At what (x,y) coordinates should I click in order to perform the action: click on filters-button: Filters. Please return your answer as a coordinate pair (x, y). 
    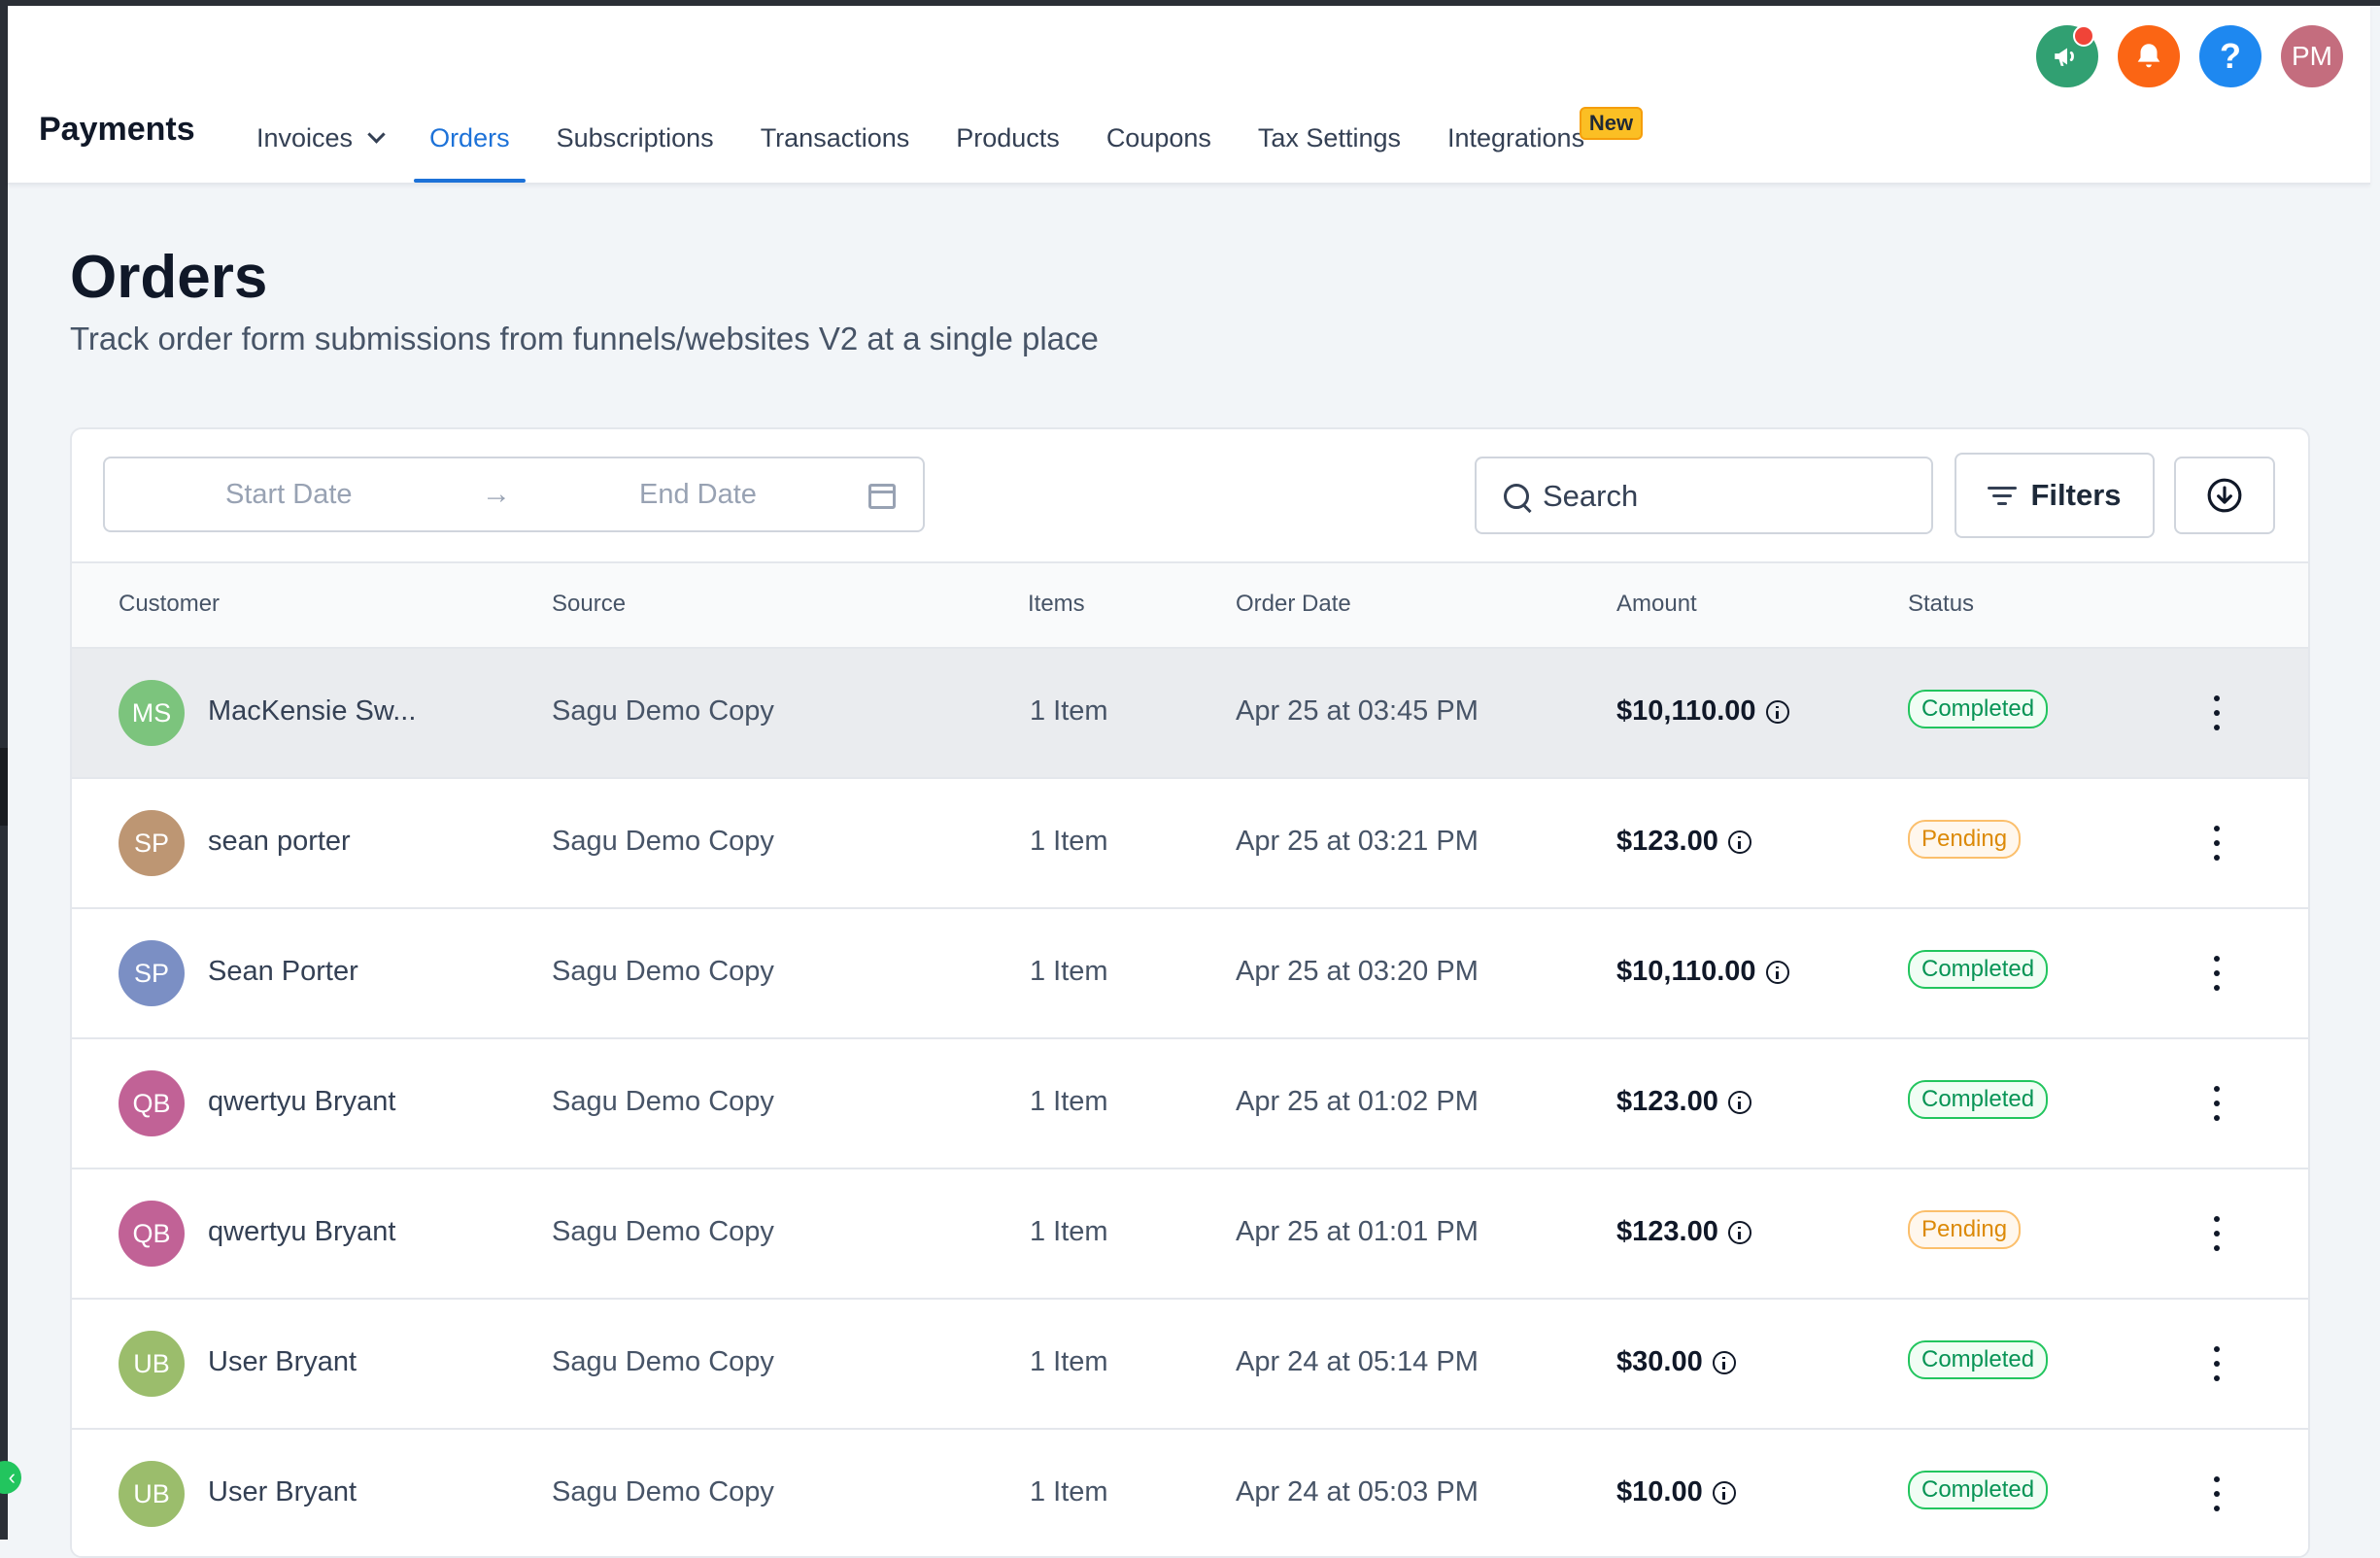
    Looking at the image, I should click on (2055, 495).